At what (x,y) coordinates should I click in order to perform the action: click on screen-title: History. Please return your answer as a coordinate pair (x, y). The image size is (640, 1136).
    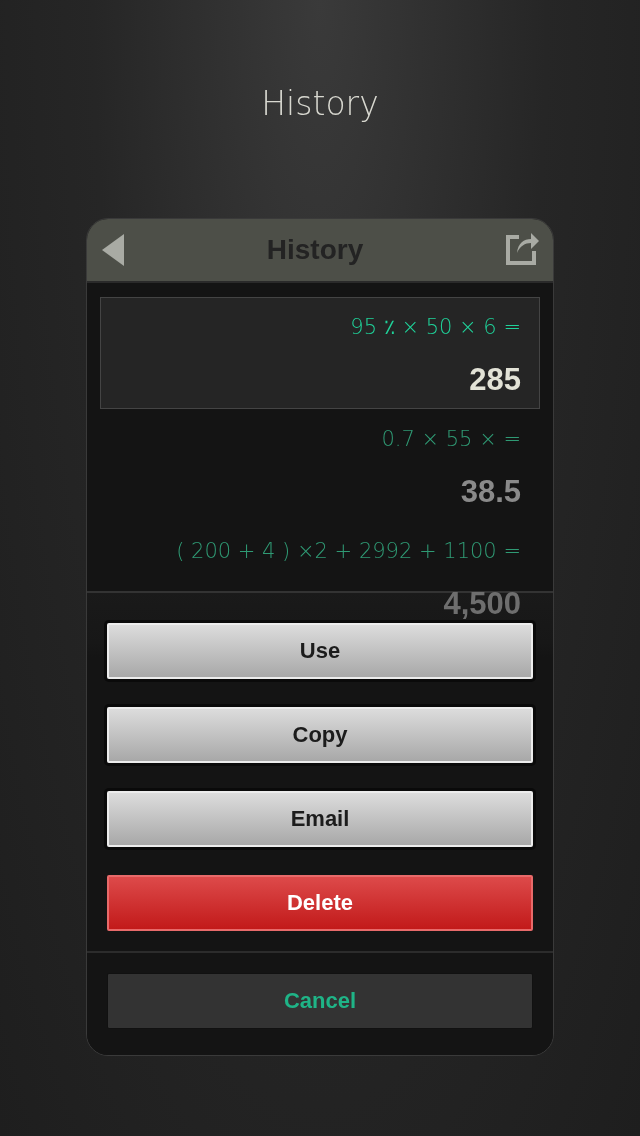
    Looking at the image, I should click on (320, 104).